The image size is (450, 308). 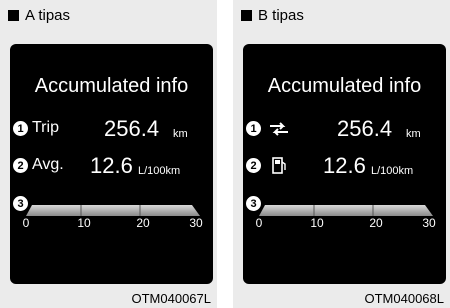 I want to click on figure-code: OTM040068L, so click(x=404, y=298).